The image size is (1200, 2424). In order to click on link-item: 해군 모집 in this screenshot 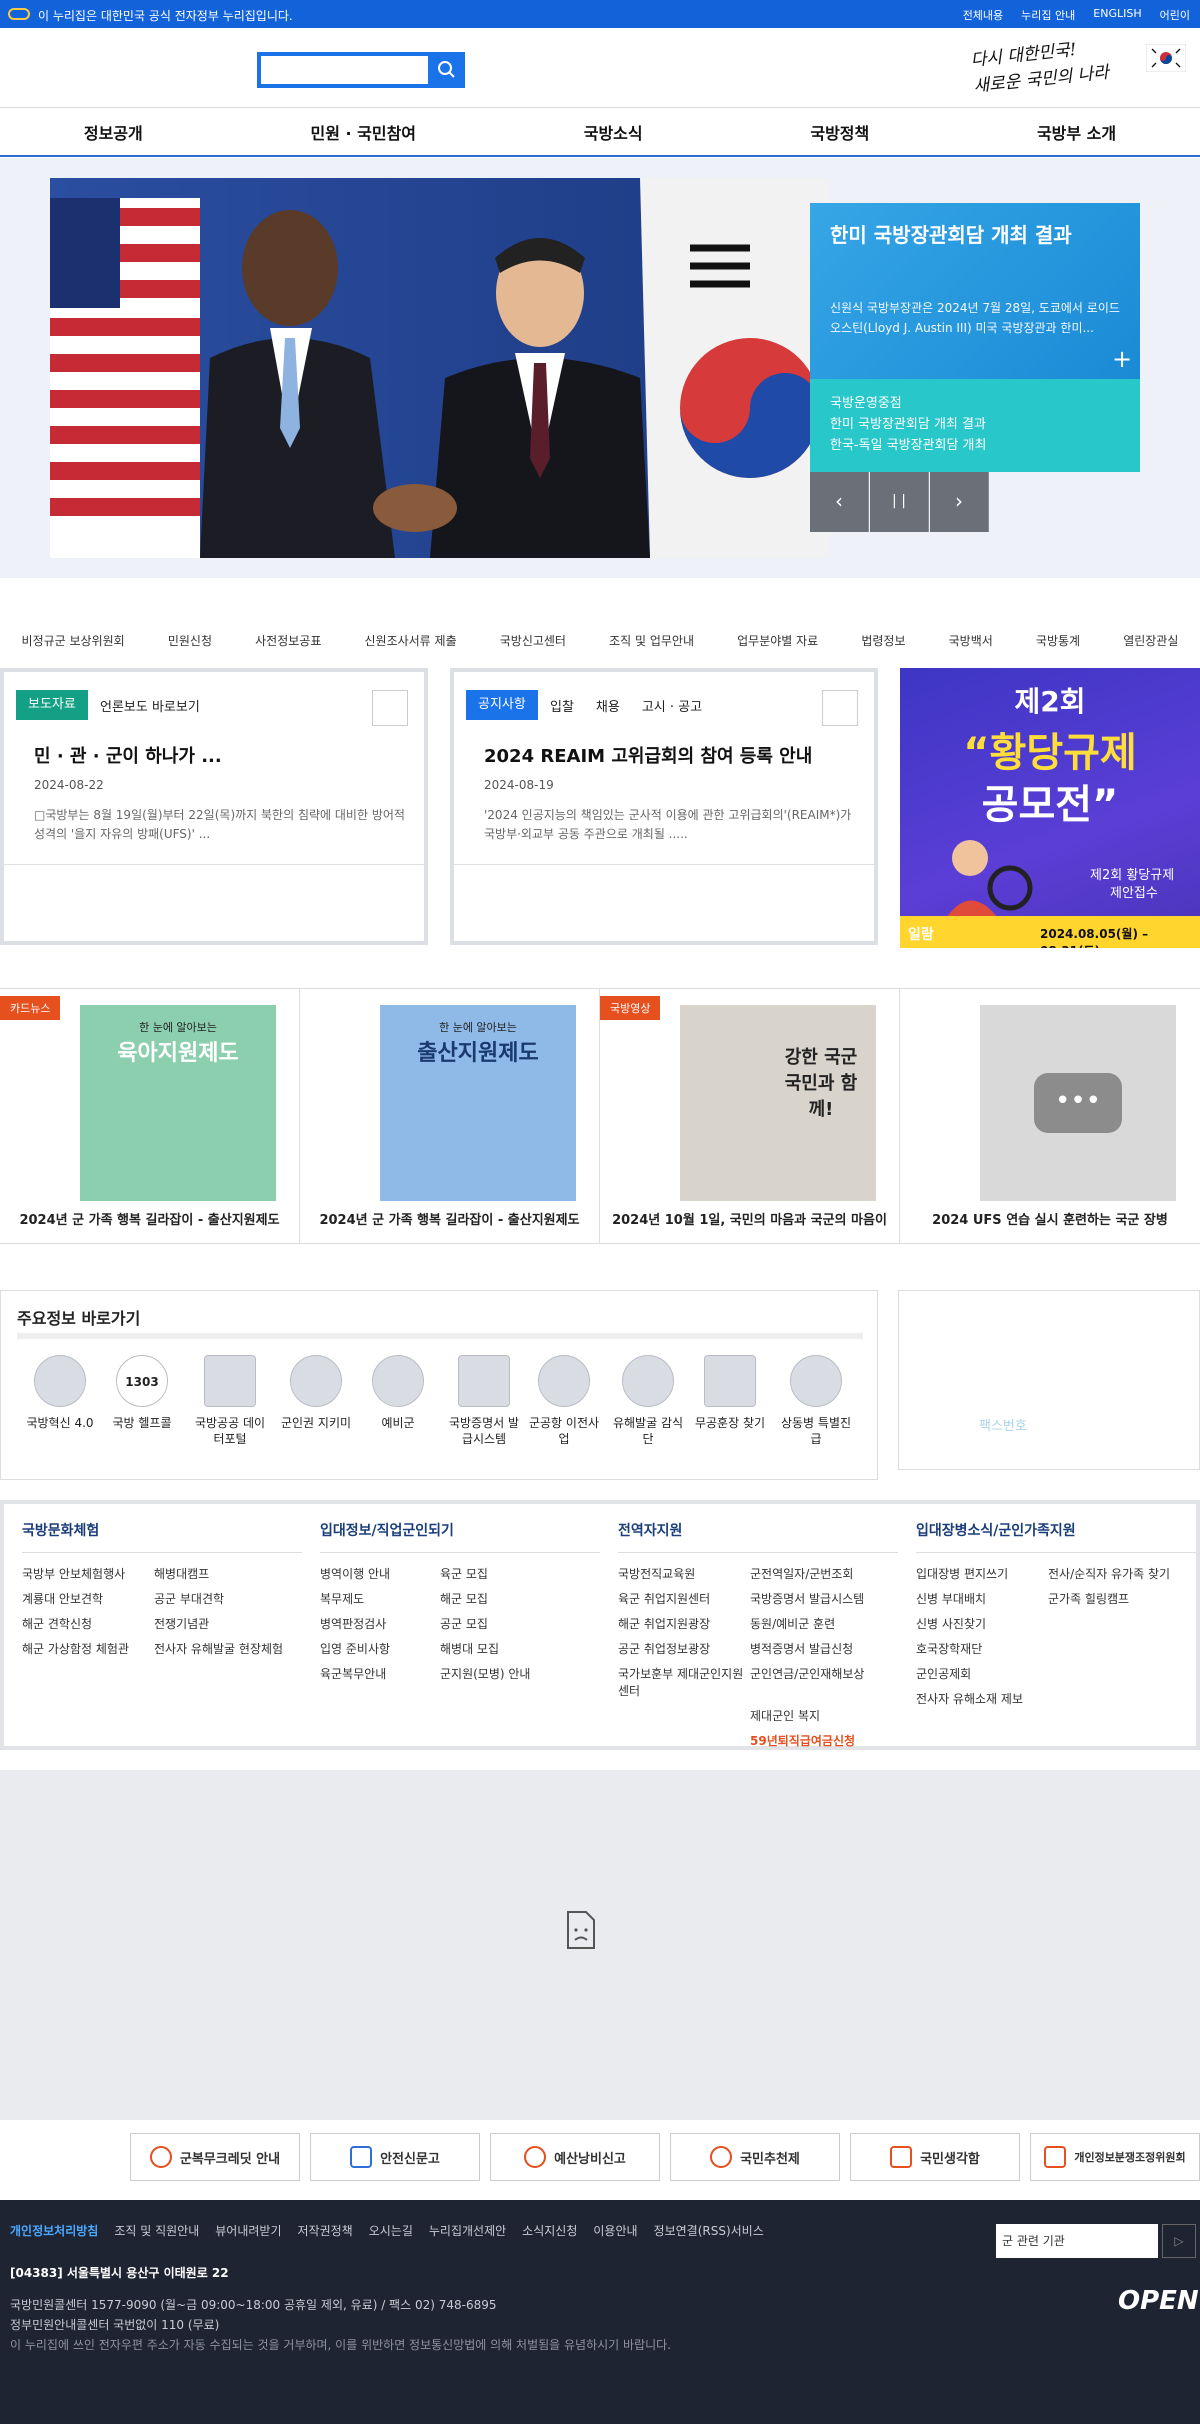, I will do `click(500, 1598)`.